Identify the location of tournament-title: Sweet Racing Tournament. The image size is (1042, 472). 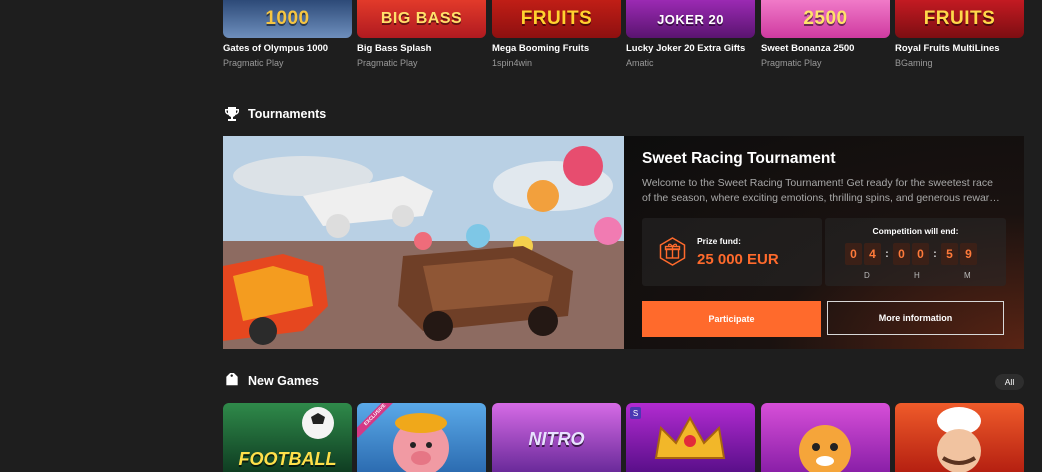
(739, 158).